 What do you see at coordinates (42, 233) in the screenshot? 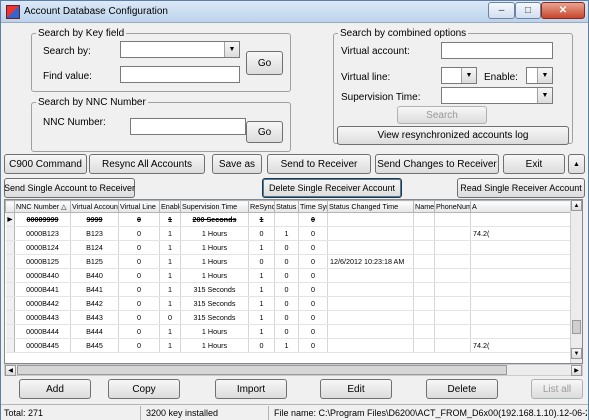
I see `table-cell: 0000B123` at bounding box center [42, 233].